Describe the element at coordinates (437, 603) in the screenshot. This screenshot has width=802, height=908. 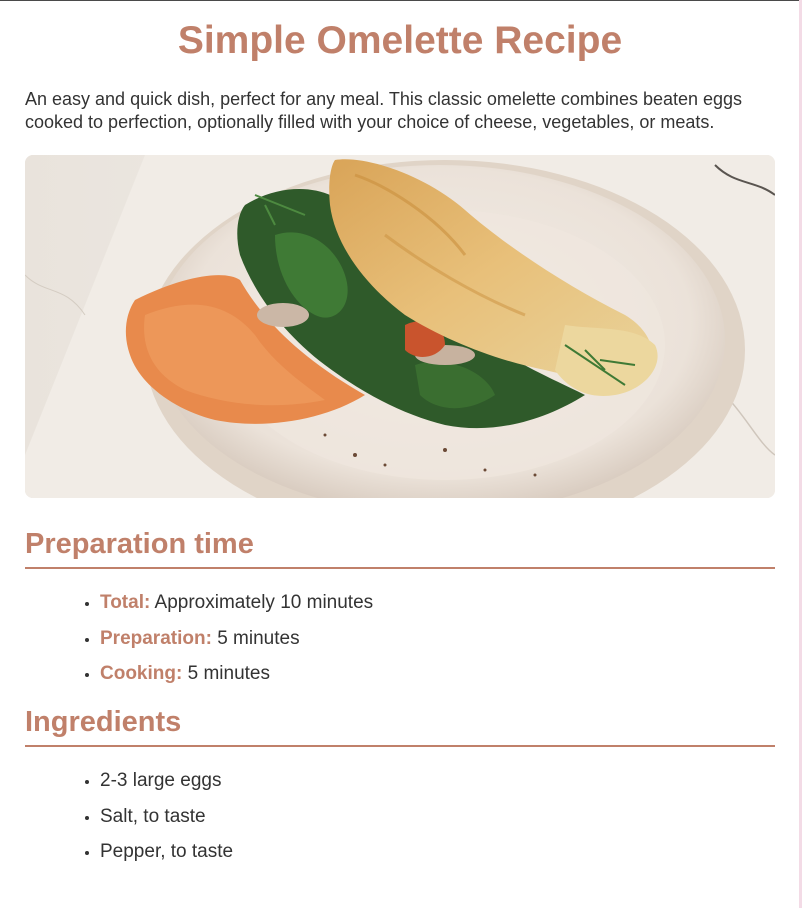
I see `list-item: Total: Approximately 10 minutes` at that location.